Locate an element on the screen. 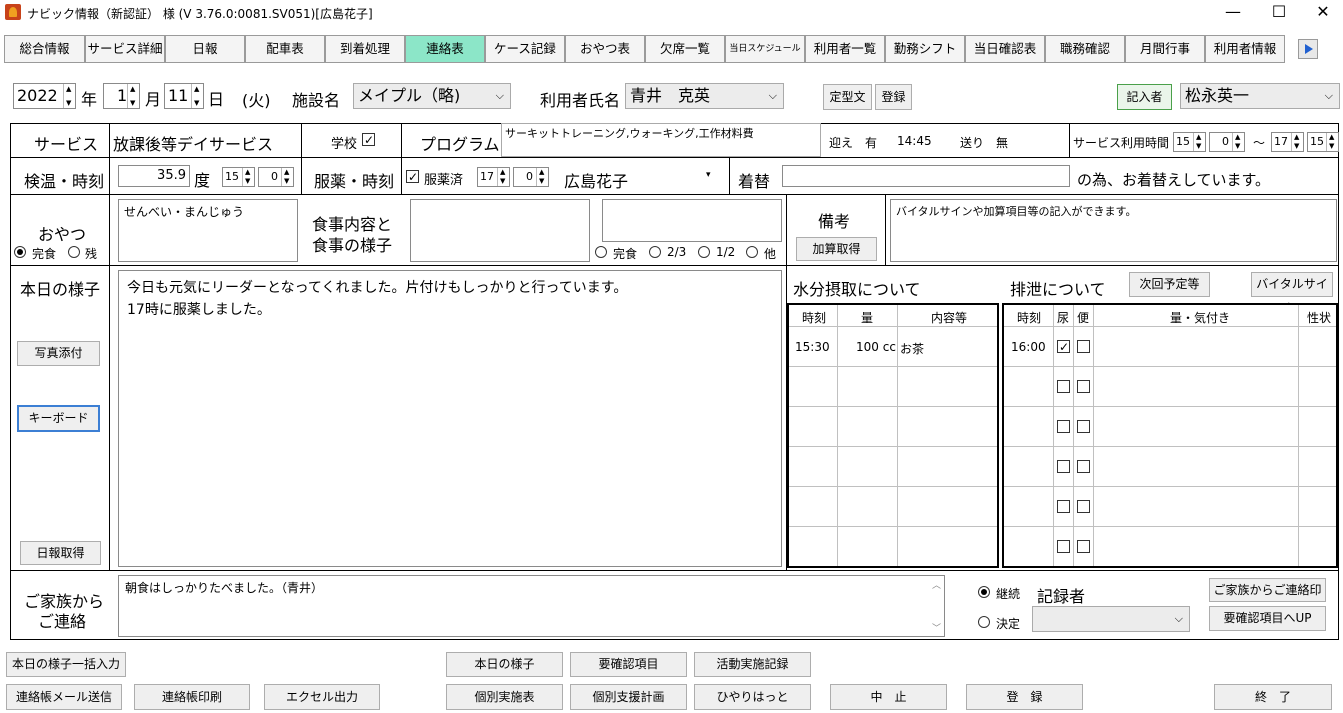 The width and height of the screenshot is (1343, 713). near-miss-button: ひやりはっと is located at coordinates (752, 697).